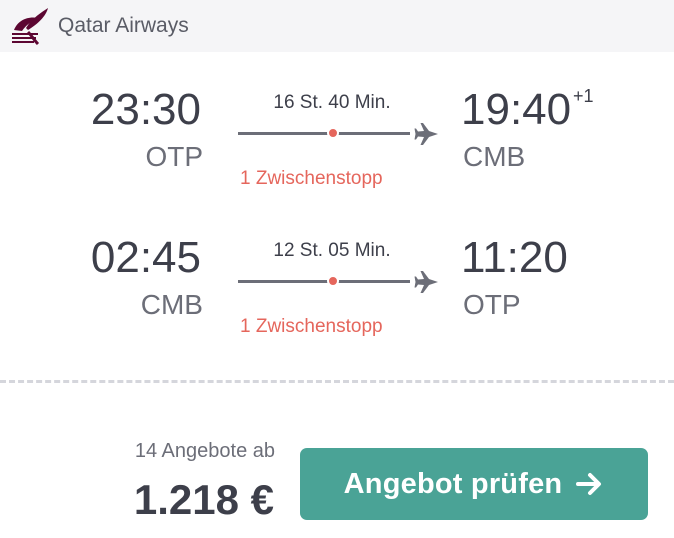  What do you see at coordinates (30, 27) in the screenshot?
I see `oryx-logo-icon` at bounding box center [30, 27].